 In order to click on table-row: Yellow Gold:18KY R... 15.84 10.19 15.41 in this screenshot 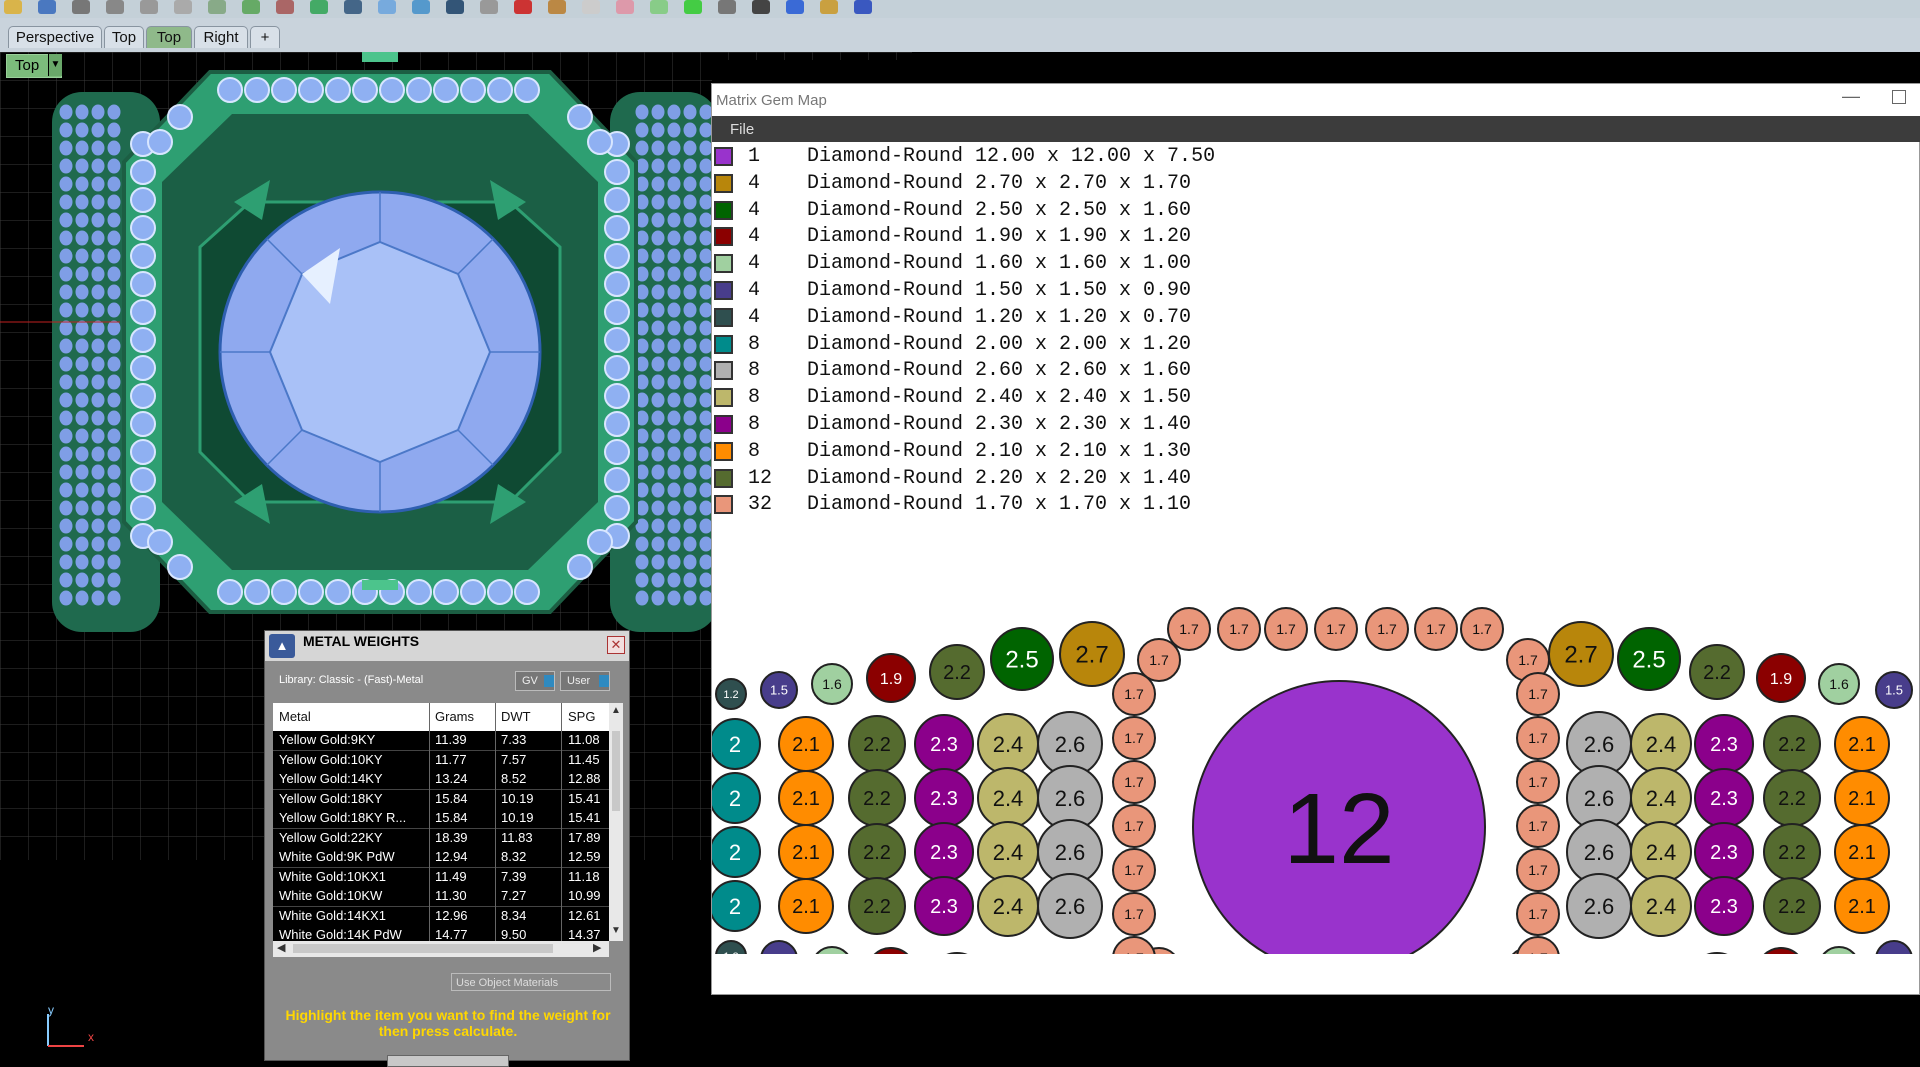, I will do `click(441, 819)`.